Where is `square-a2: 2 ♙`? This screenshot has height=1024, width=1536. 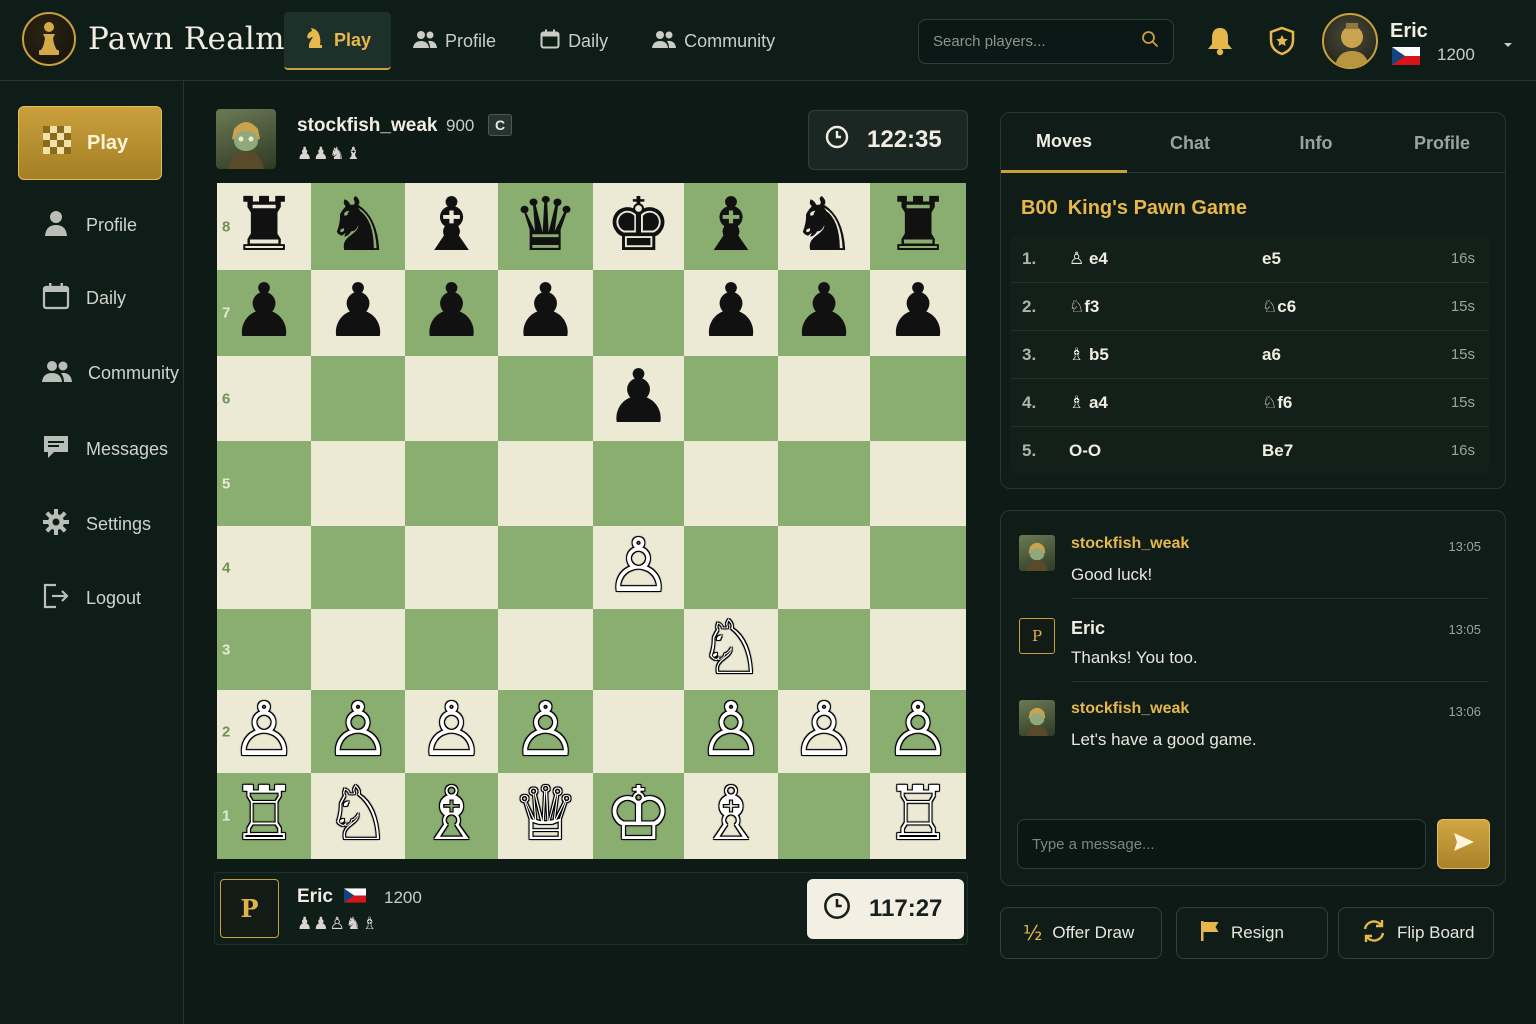 square-a2: 2 ♙ is located at coordinates (264, 731).